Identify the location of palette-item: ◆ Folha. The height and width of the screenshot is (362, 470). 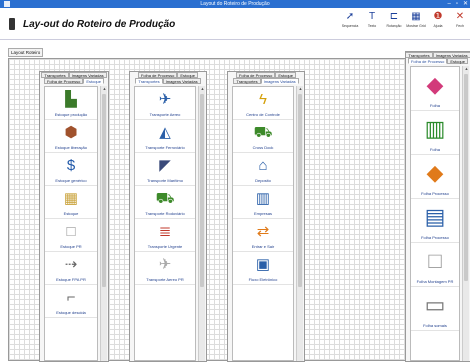
(435, 89).